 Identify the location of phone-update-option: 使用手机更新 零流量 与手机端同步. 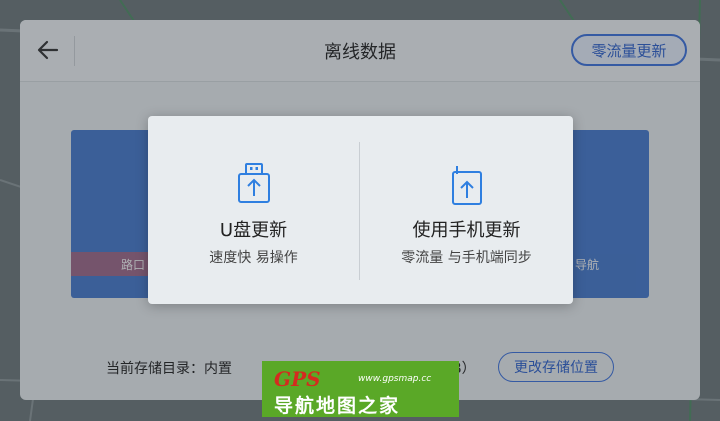
(466, 210).